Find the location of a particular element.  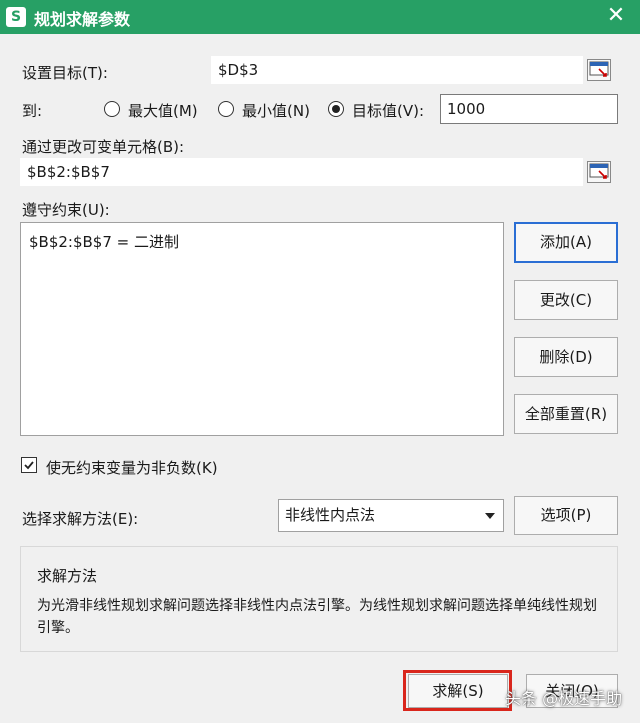

objective-label: 设置目标(T): is located at coordinates (65, 73).